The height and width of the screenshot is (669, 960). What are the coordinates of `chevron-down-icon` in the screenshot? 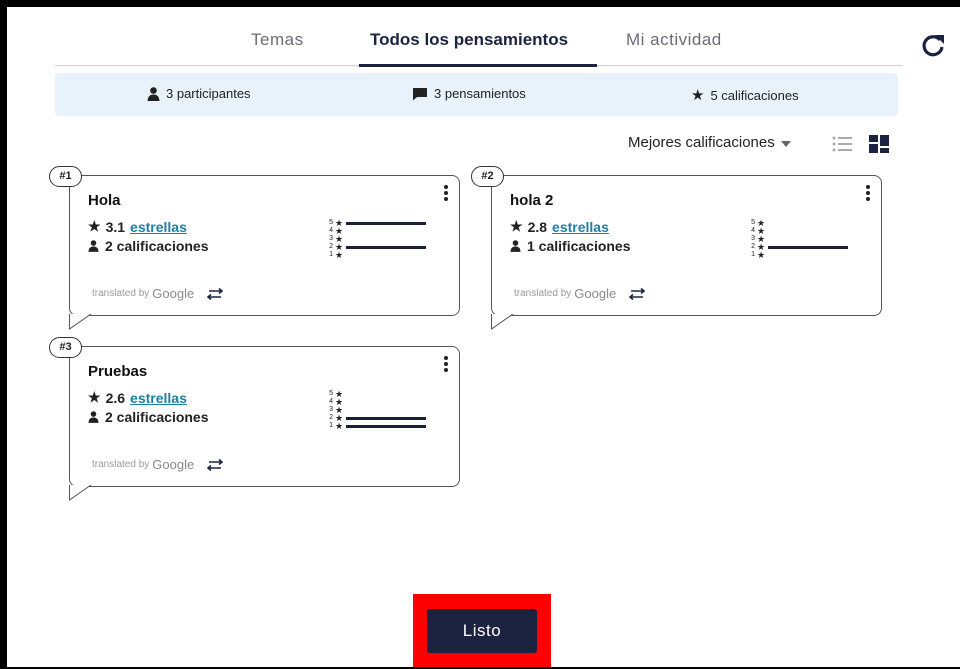 It's located at (785, 143).